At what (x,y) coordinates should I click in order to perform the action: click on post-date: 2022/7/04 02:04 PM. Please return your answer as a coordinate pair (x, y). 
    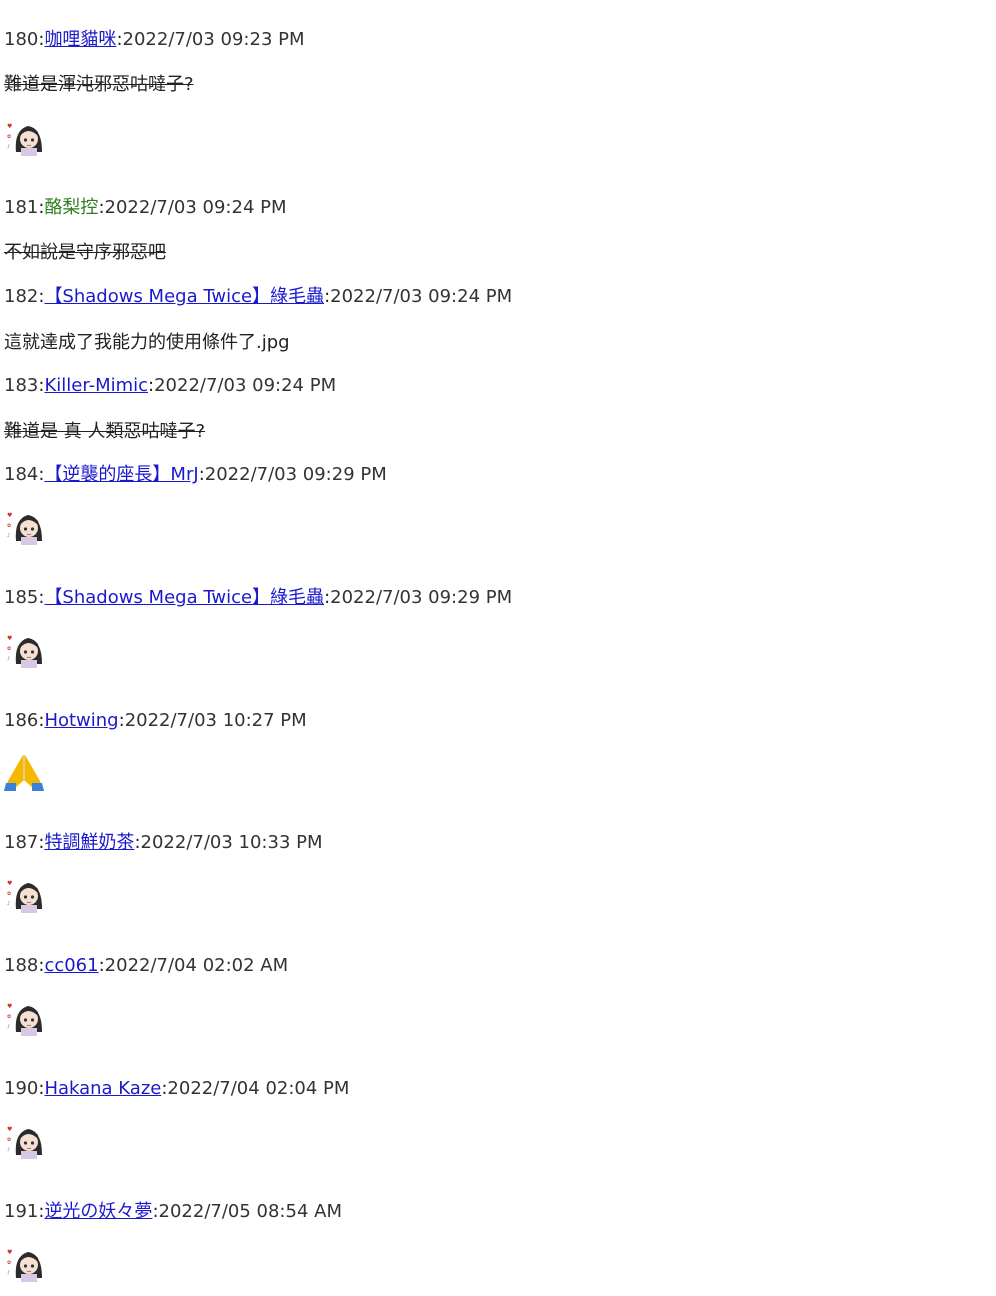
    Looking at the image, I should click on (258, 1088).